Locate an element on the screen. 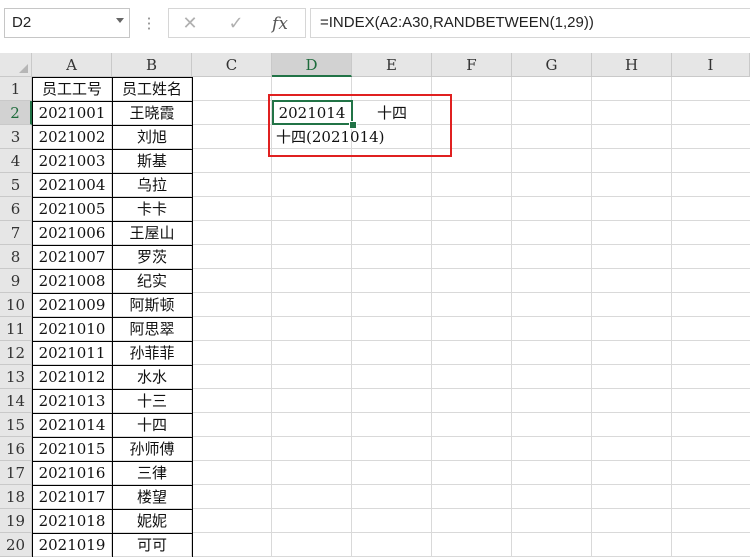 This screenshot has height=557, width=750. cell-b12: 孙菲菲 is located at coordinates (152, 353).